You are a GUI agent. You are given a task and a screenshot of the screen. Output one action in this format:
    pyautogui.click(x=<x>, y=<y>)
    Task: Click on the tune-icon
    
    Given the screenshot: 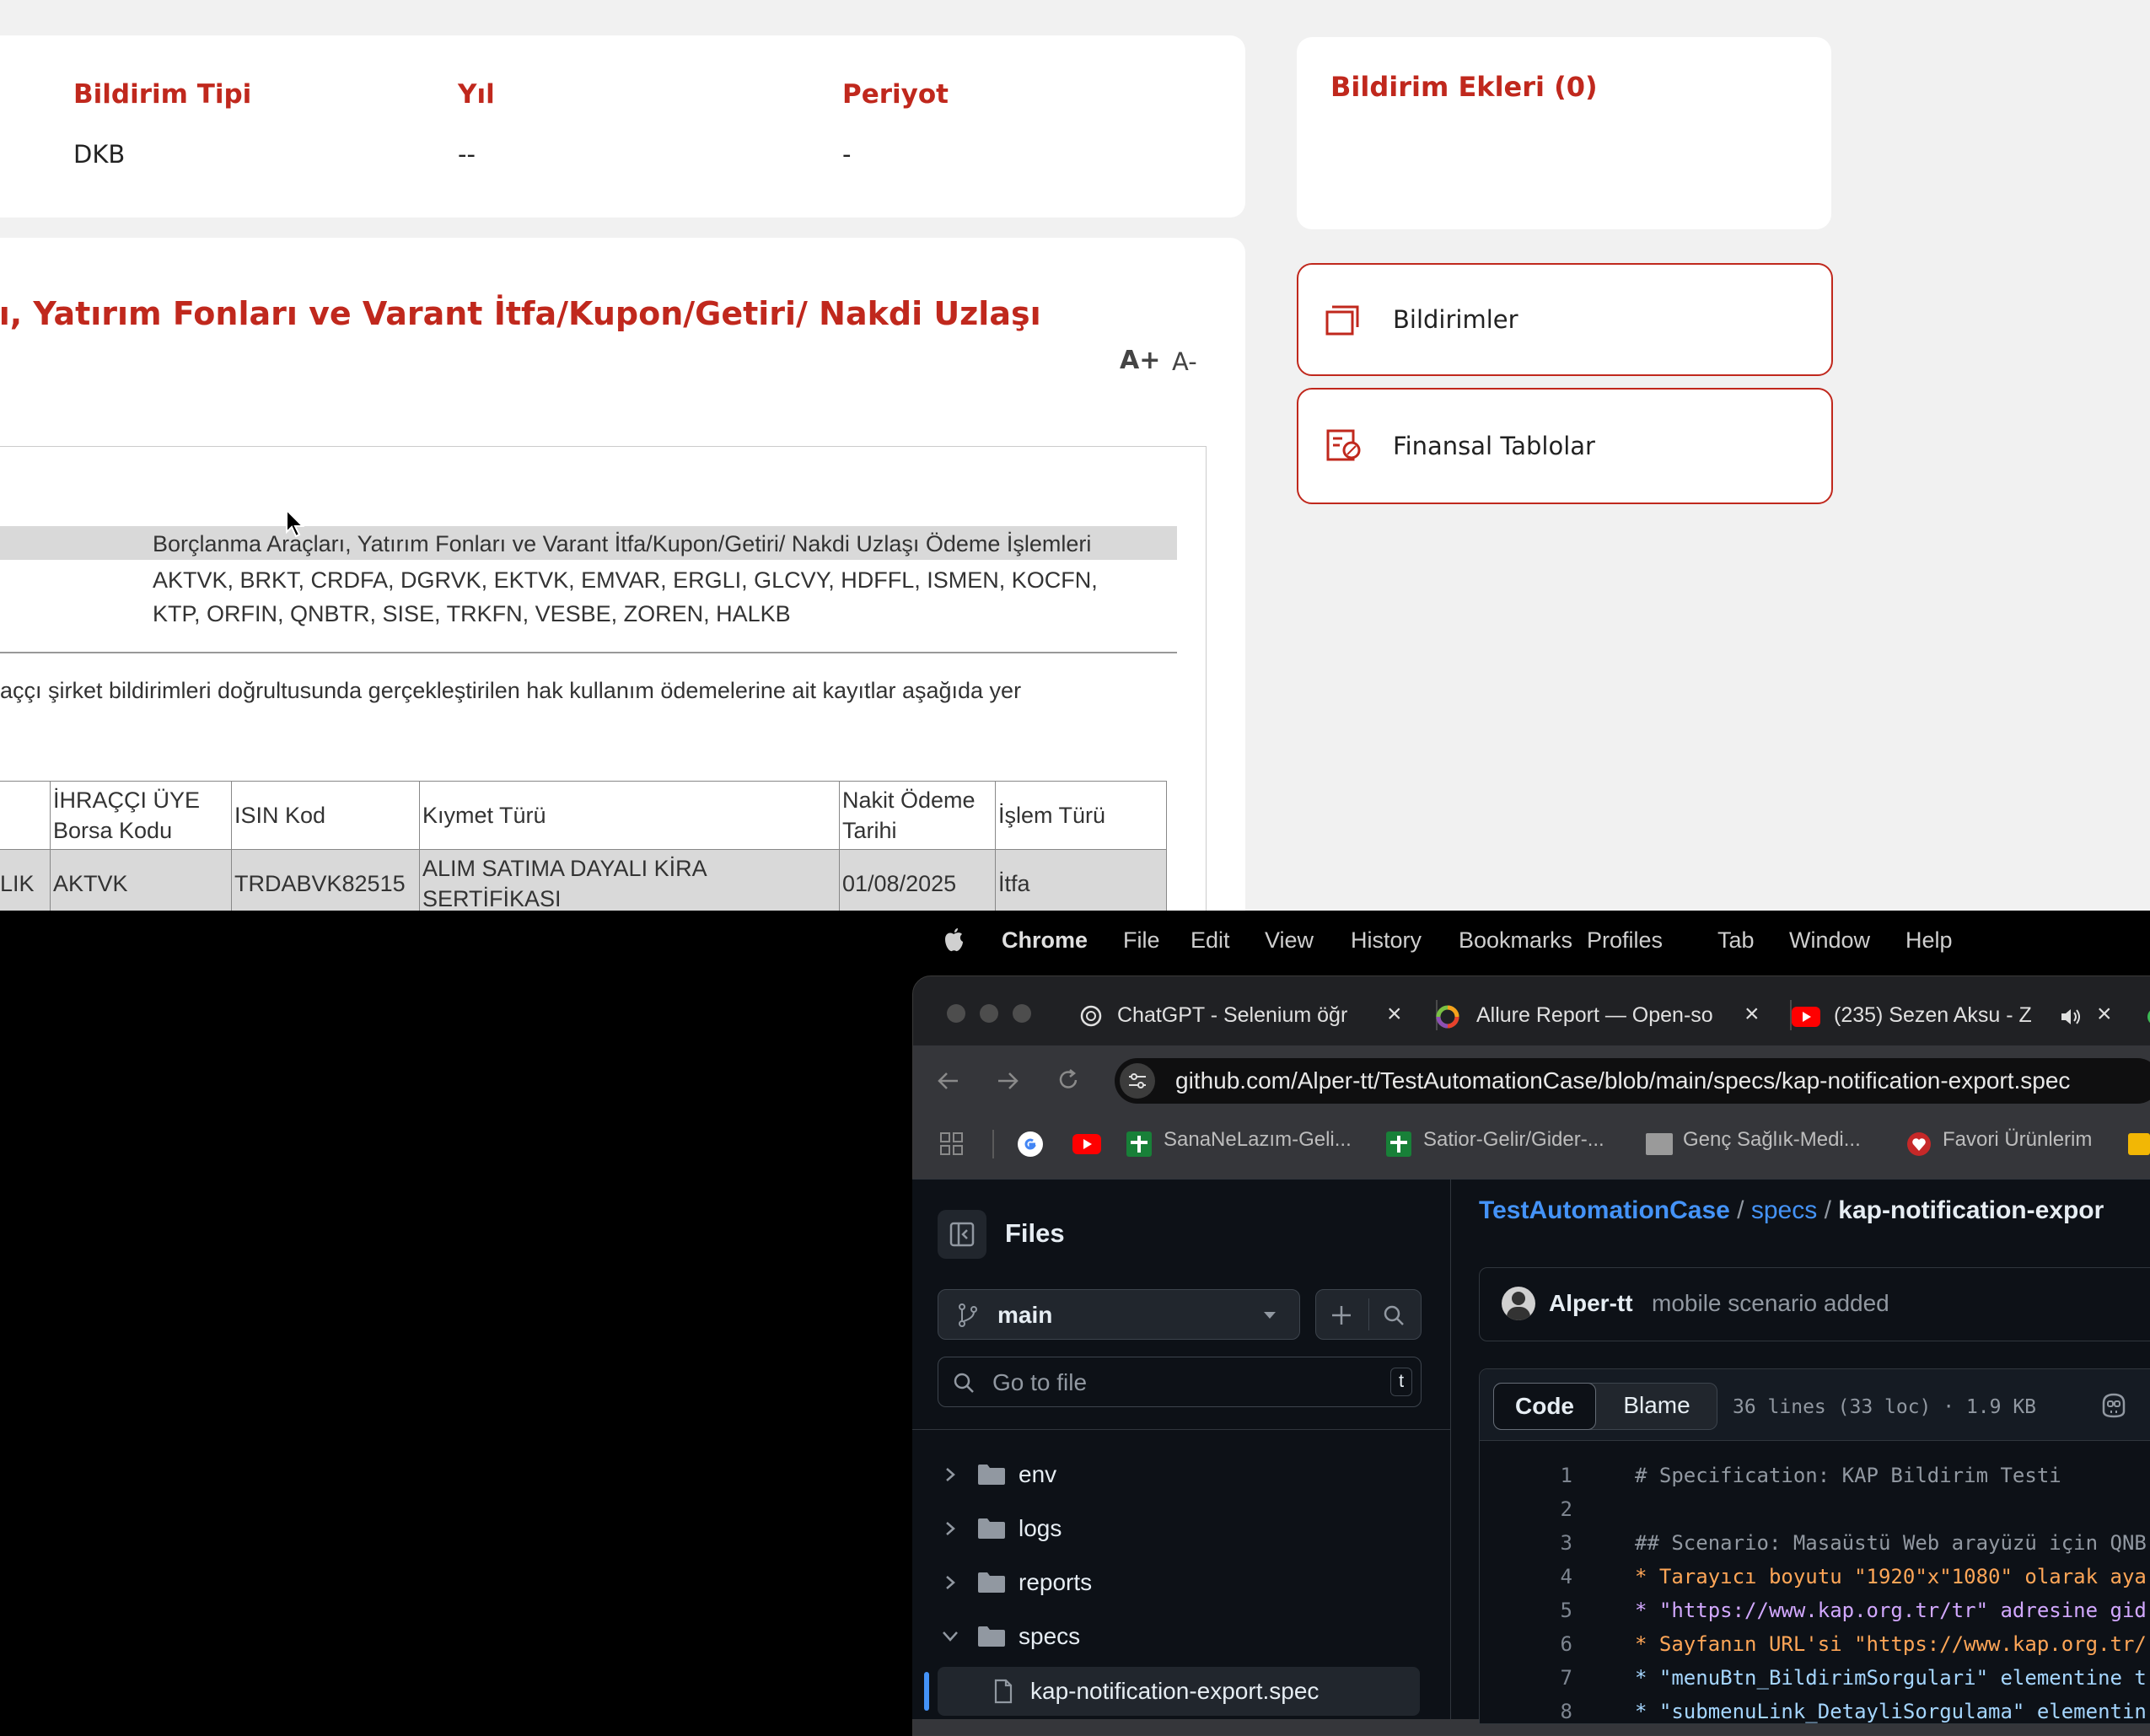 What is the action you would take?
    pyautogui.click(x=1137, y=1080)
    